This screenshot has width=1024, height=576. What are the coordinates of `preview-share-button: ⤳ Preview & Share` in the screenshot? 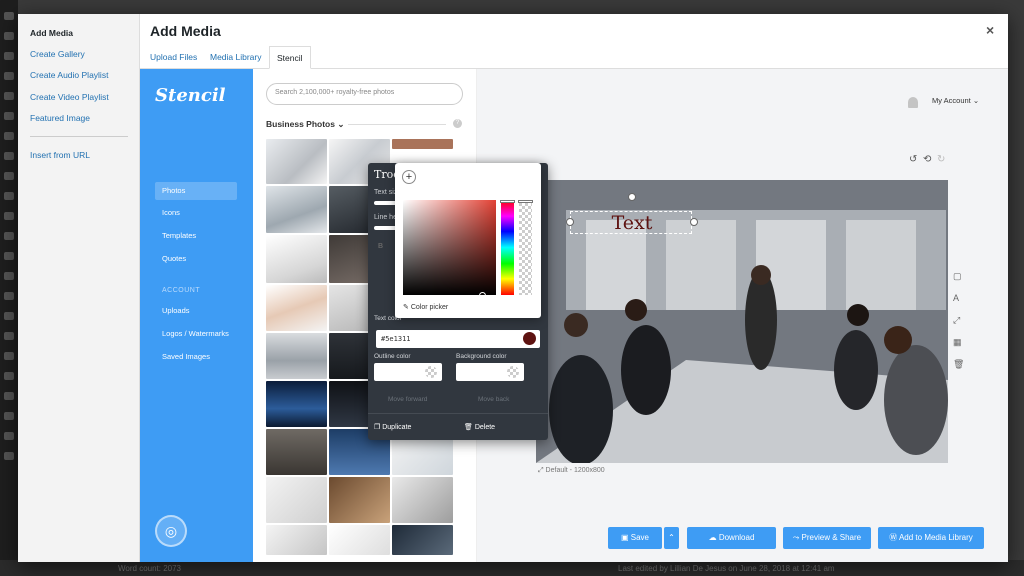 It's located at (827, 538).